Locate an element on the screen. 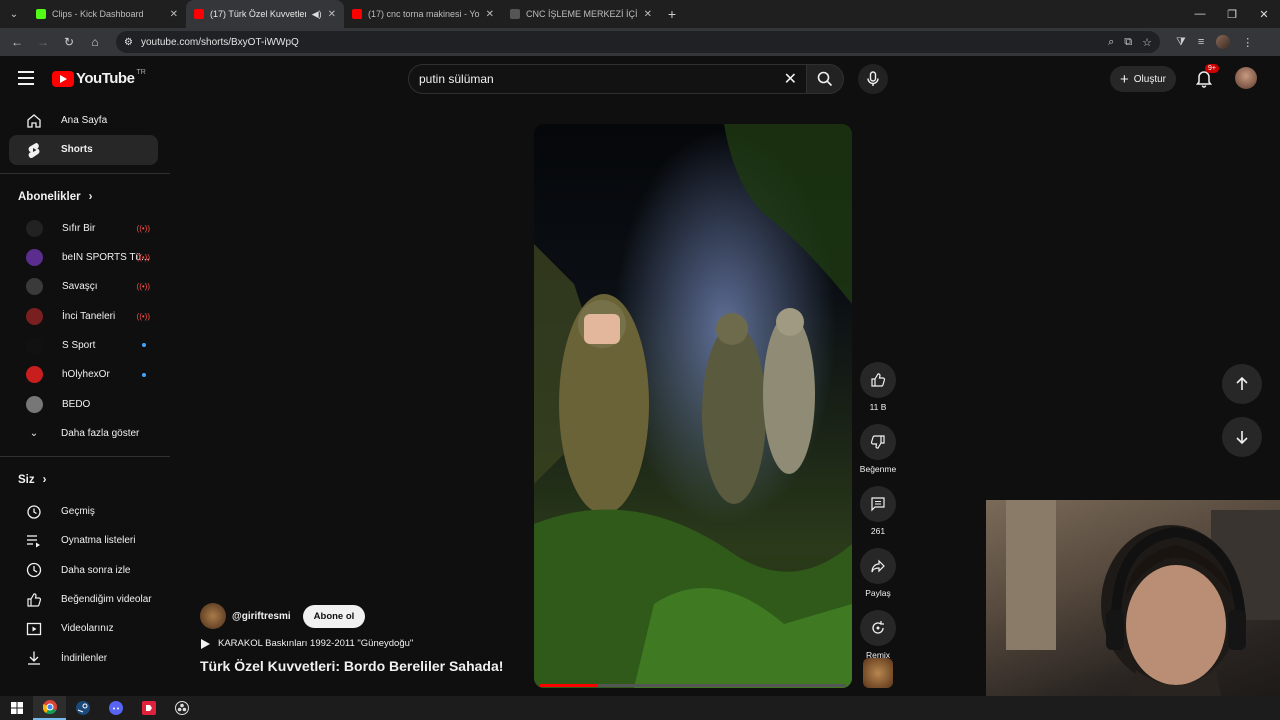 The height and width of the screenshot is (720, 1280). sidebar-item-daha-sonra-izle: Daha sonra izle is located at coordinates (83, 570).